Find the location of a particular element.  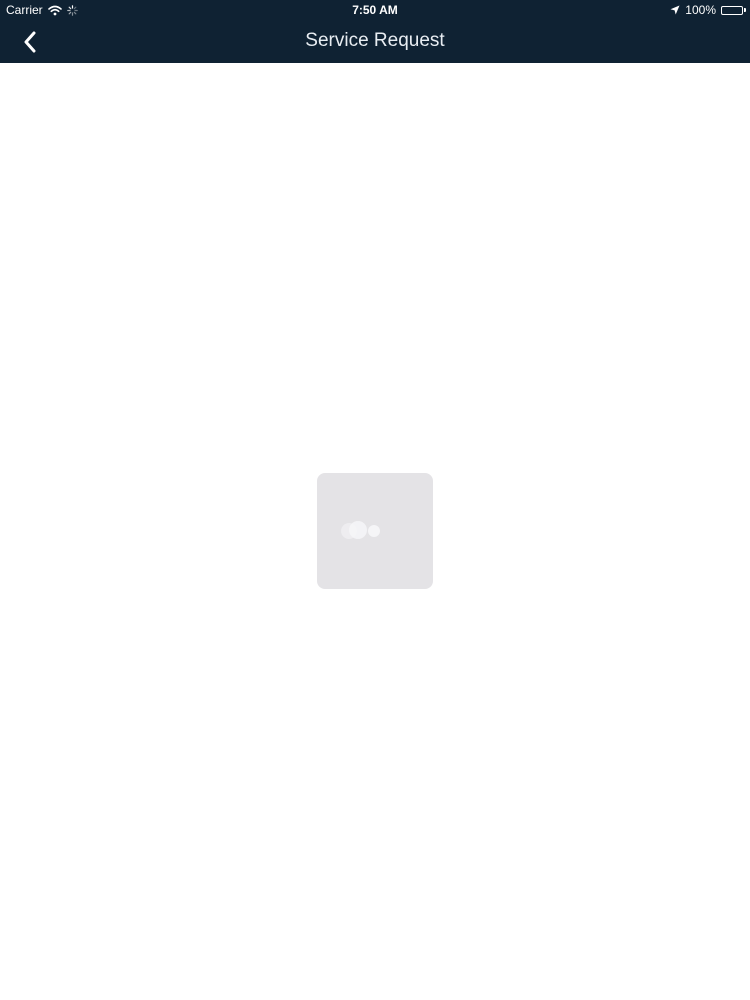

status-time: 7:50 AM is located at coordinates (375, 10).